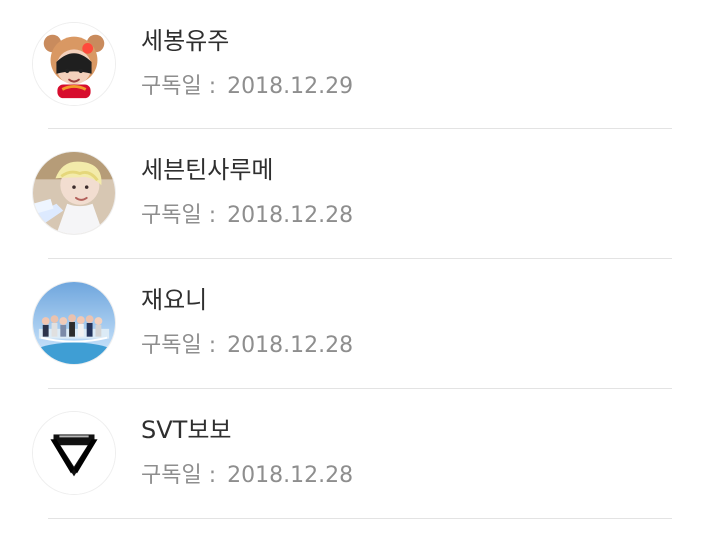 This screenshot has width=720, height=540. What do you see at coordinates (186, 430) in the screenshot?
I see `channel-name: SVT보보` at bounding box center [186, 430].